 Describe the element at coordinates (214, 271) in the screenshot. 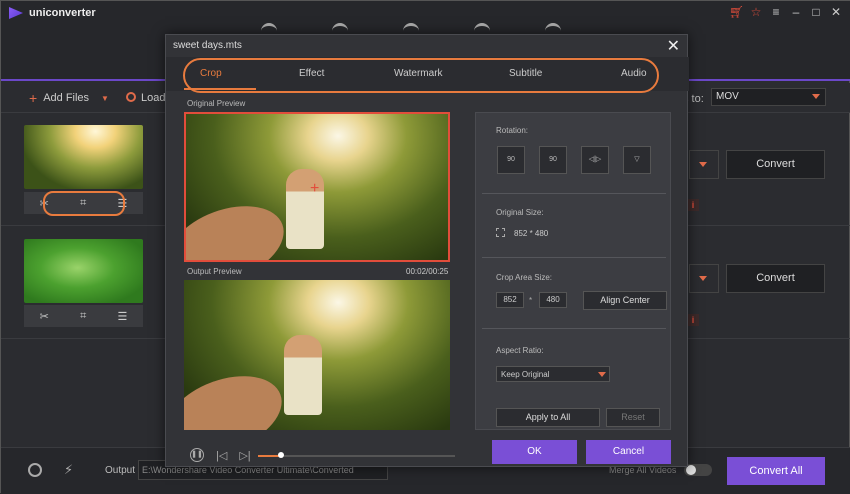

I see `output-preview-label: Output Preview` at that location.